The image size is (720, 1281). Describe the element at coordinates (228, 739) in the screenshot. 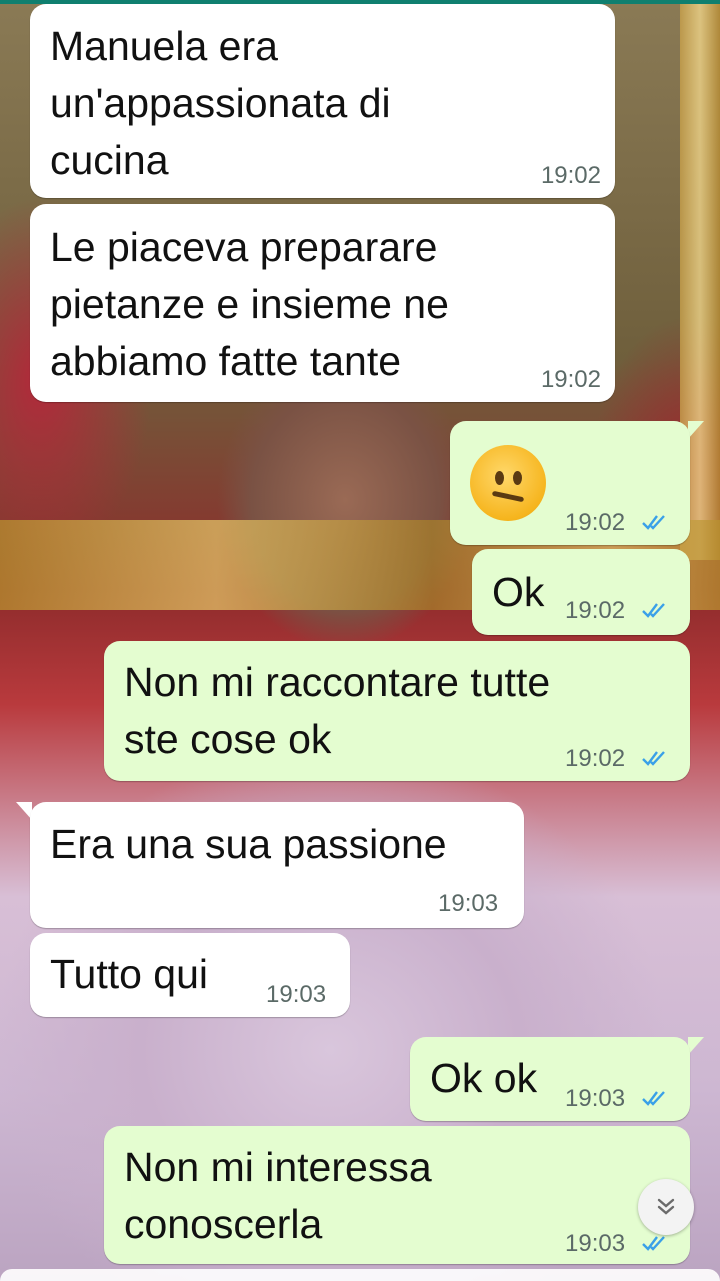

I see `message-text: ste cose ok` at that location.